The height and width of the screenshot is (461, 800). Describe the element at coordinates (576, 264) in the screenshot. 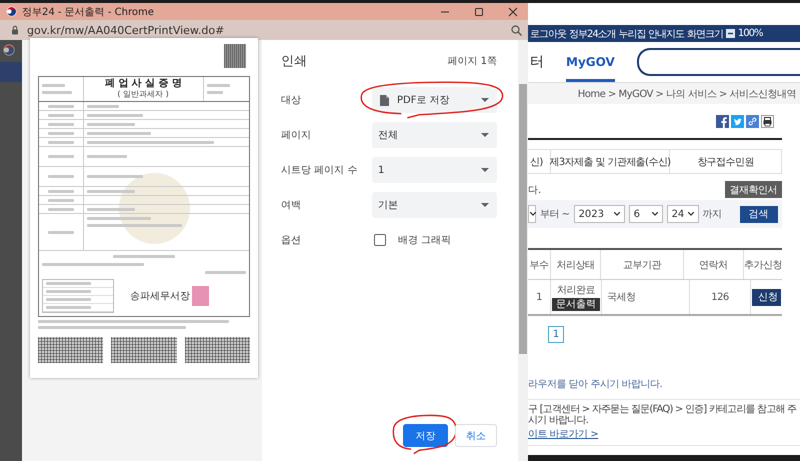

I see `column-header: 처리상태` at that location.